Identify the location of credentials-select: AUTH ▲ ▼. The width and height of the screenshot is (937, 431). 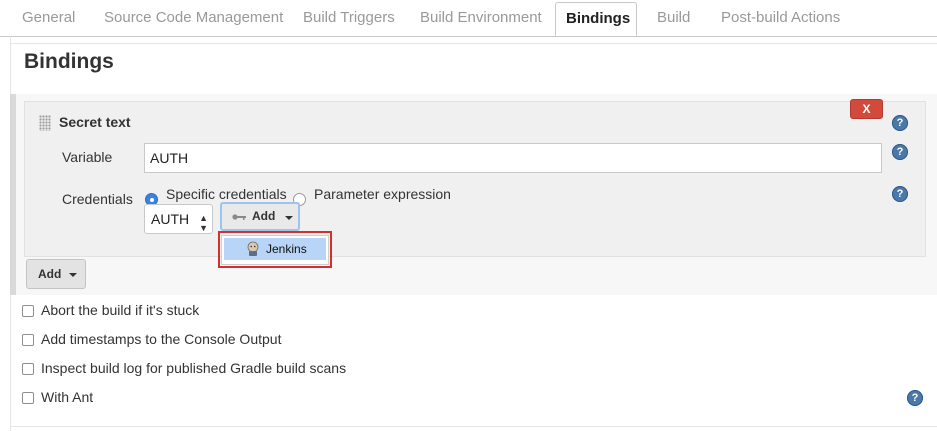
(178, 219).